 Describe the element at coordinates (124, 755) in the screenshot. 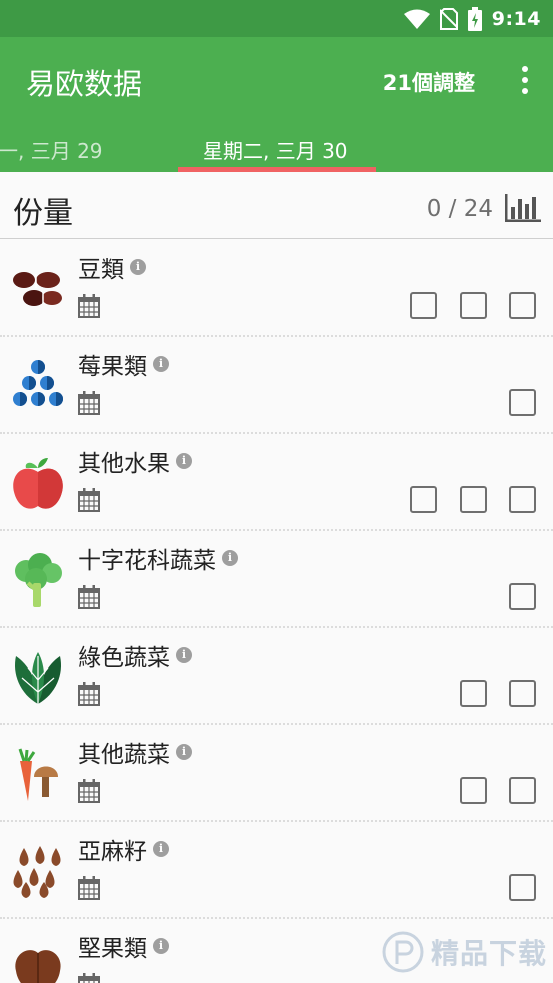

I see `food-label: 其他蔬菜` at that location.